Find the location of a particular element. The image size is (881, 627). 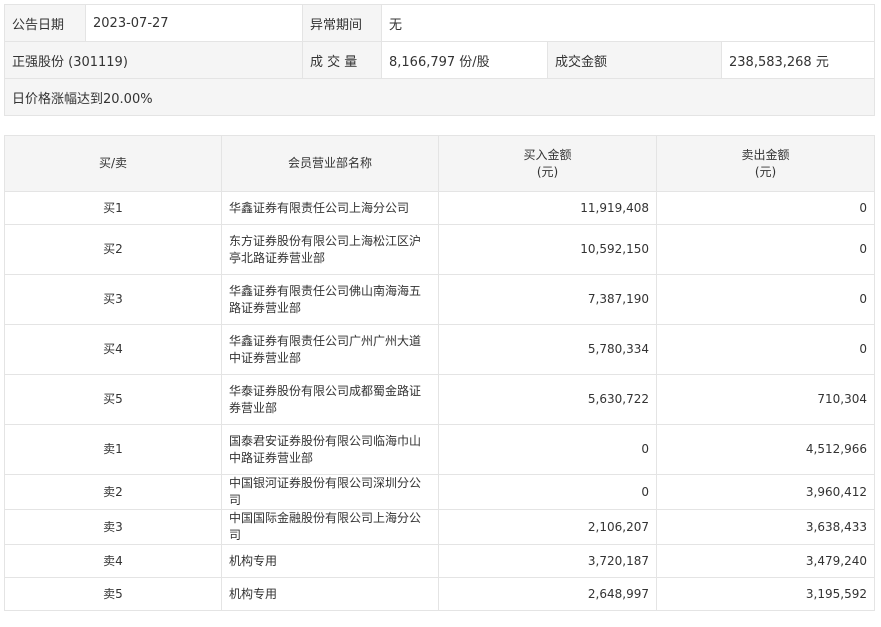

row-side: 买2 is located at coordinates (113, 249).